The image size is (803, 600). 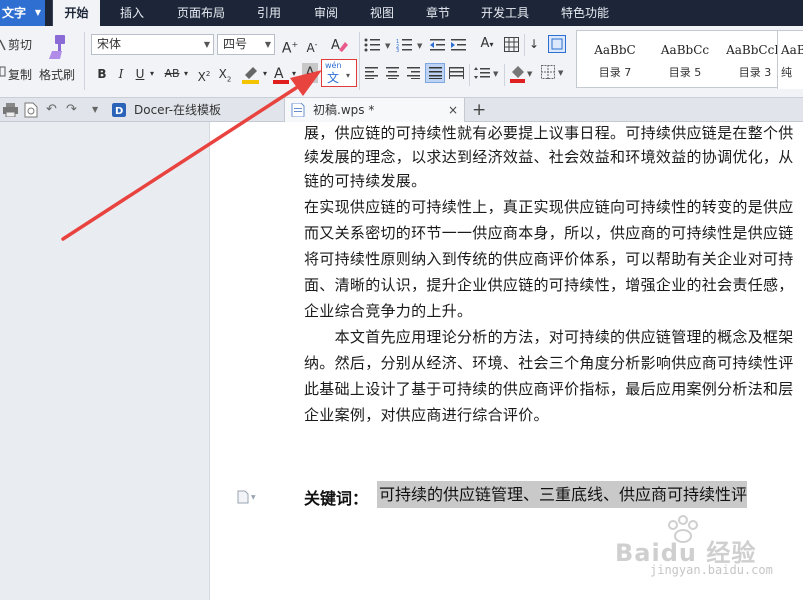 I want to click on font-color-icon: A, so click(x=281, y=74).